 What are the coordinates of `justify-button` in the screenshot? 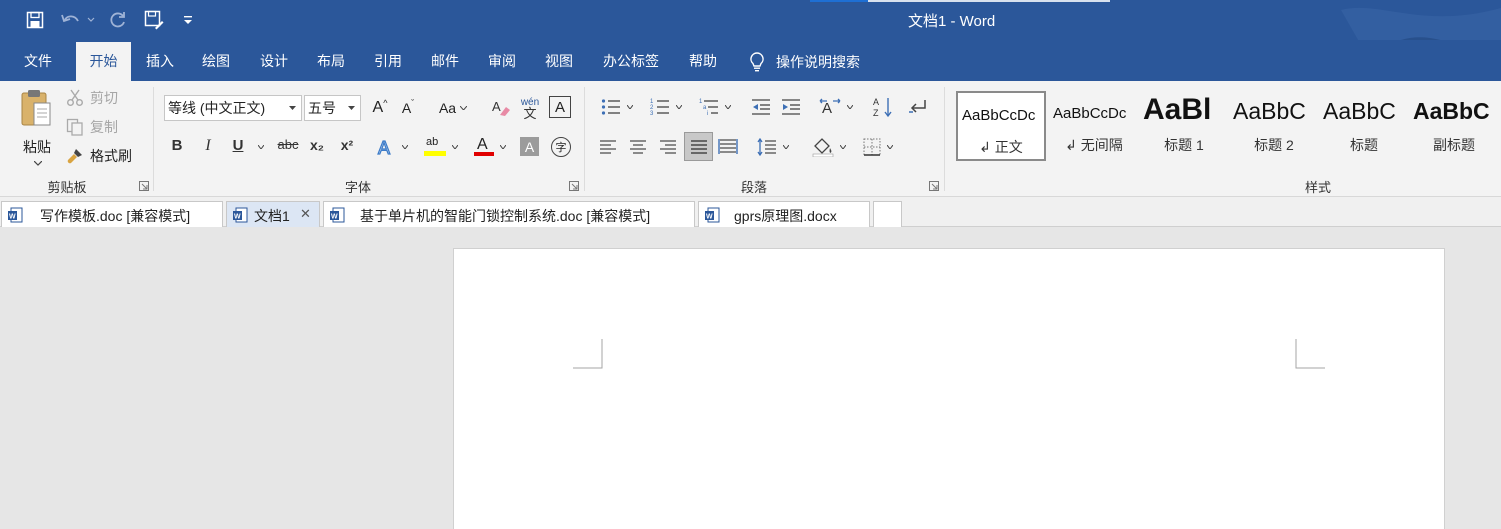 It's located at (698, 146).